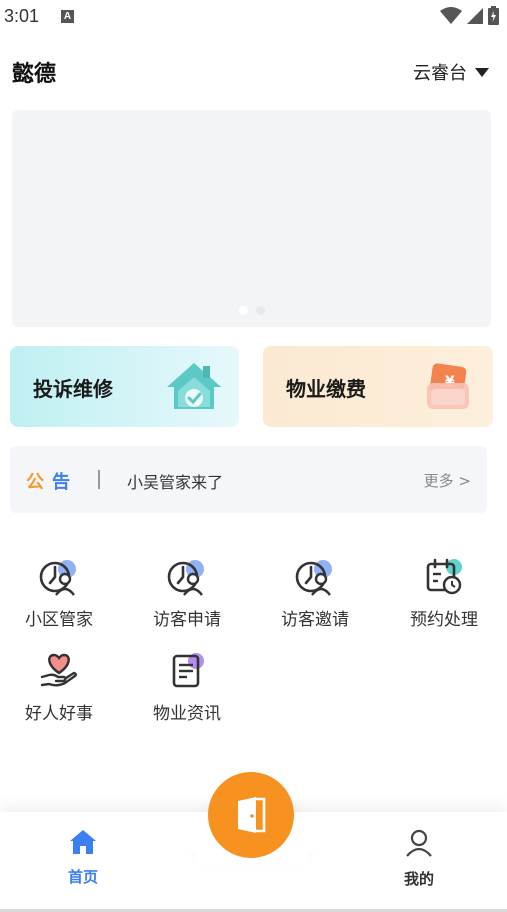 Image resolution: width=507 pixels, height=912 pixels. What do you see at coordinates (187, 714) in the screenshot?
I see `service-label: 物业资讯` at bounding box center [187, 714].